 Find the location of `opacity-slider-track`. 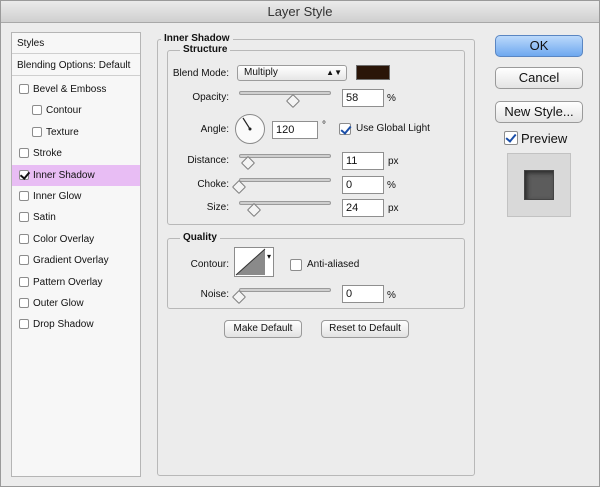

opacity-slider-track is located at coordinates (285, 93).